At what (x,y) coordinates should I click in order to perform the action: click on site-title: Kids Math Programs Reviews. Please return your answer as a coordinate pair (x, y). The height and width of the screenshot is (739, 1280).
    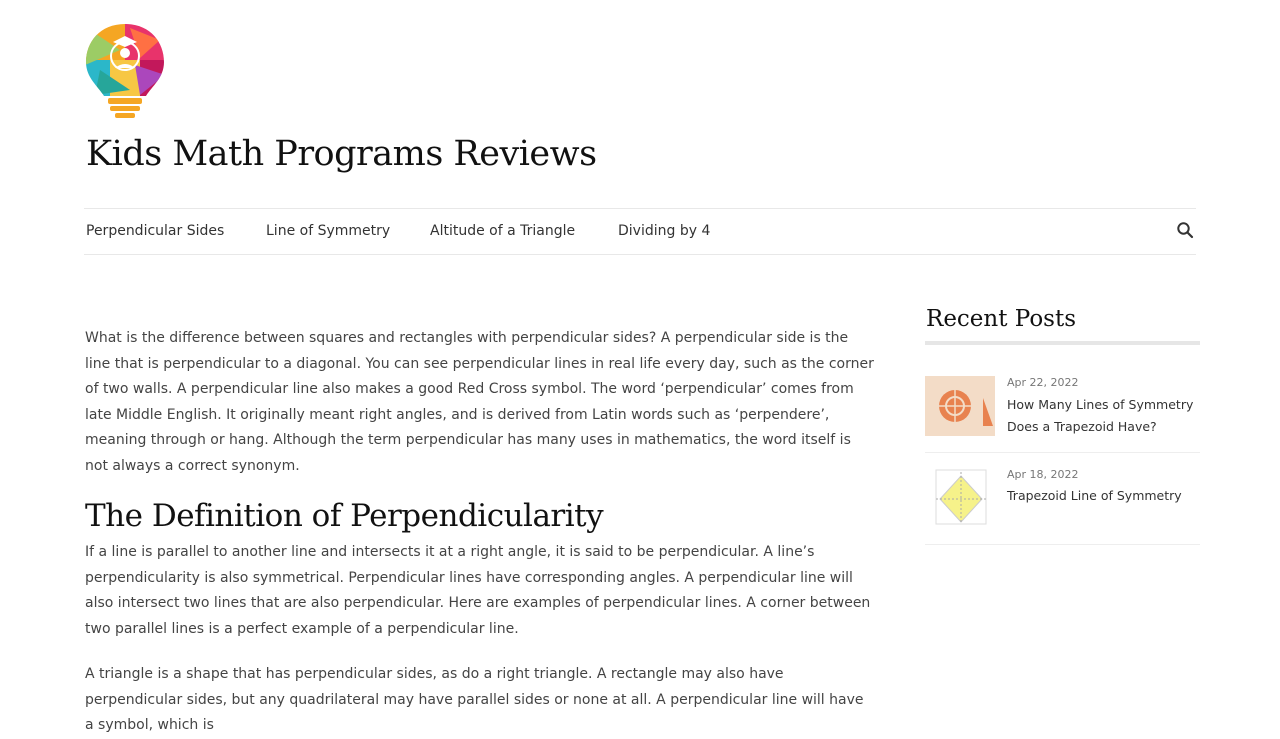
    Looking at the image, I should click on (341, 154).